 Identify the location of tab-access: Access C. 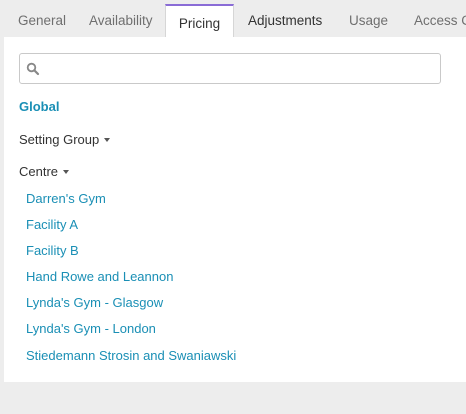
(440, 18).